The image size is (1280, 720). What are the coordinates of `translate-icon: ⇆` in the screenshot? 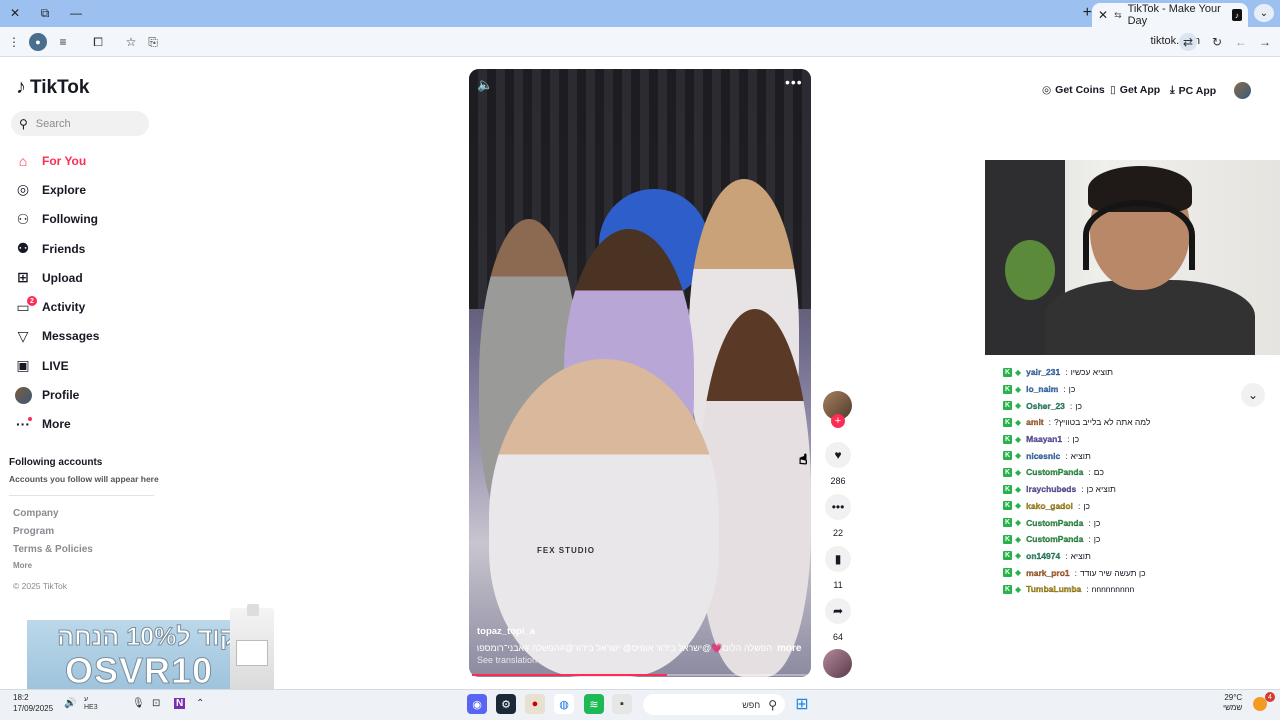 It's located at (1118, 14).